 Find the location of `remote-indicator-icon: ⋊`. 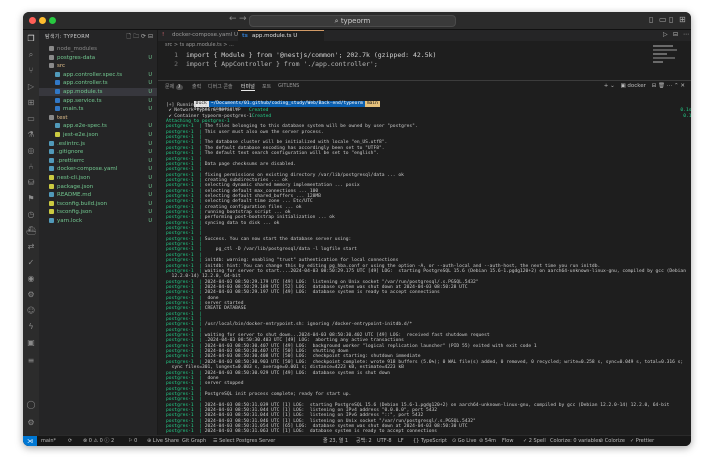

remote-indicator-icon: ⋊ is located at coordinates (30, 441).